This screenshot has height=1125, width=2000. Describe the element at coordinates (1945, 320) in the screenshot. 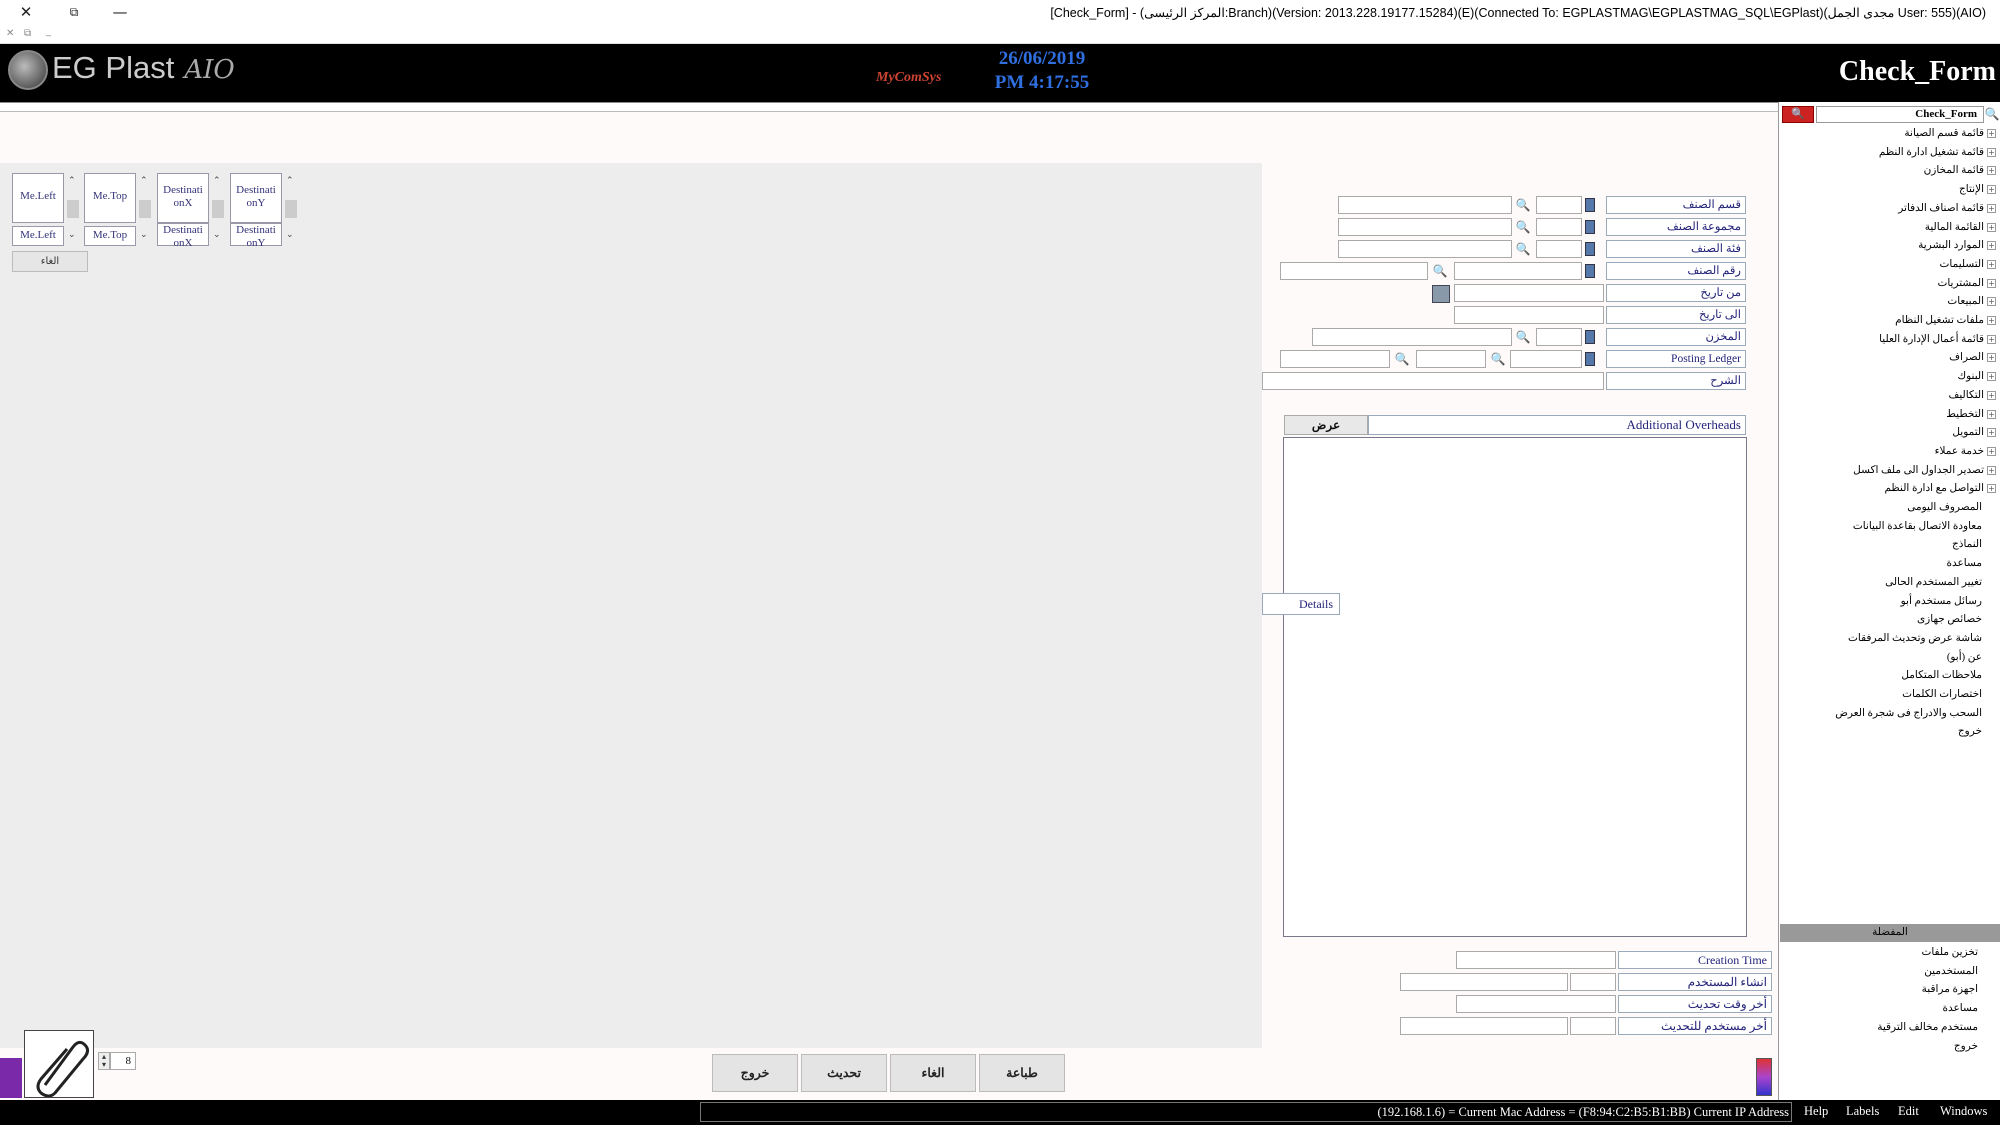

I see `tree-item: +ملفات تشغيل النظام` at that location.